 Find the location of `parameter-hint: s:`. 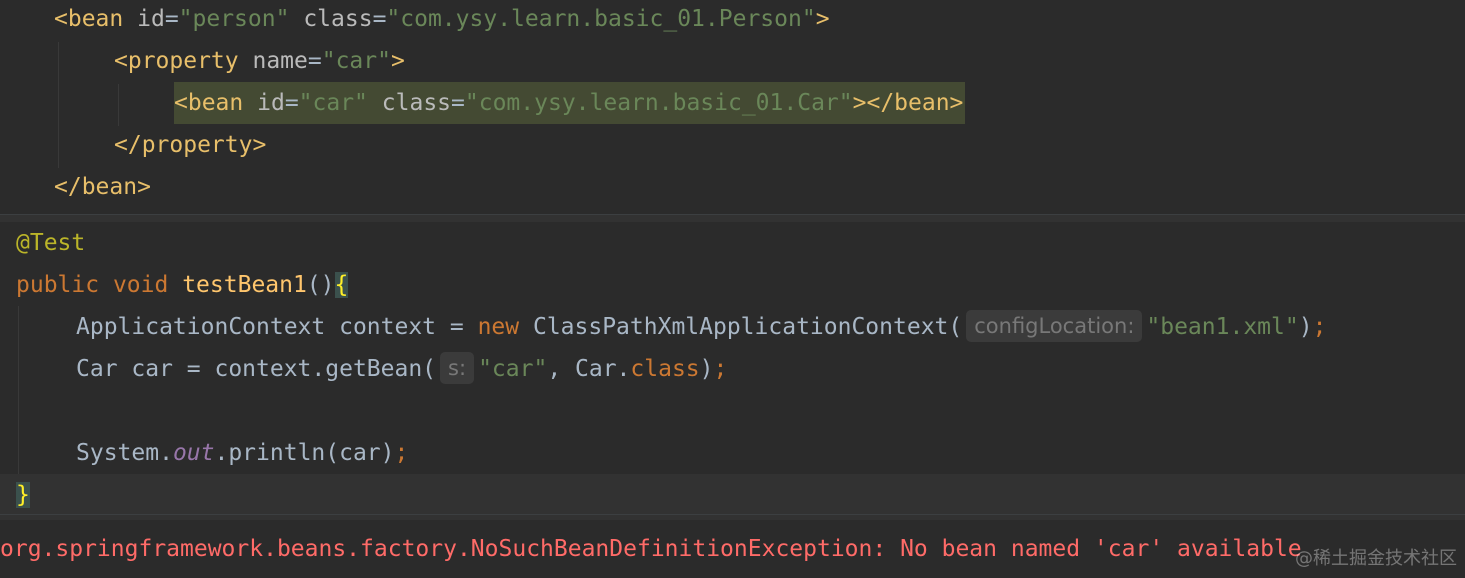

parameter-hint: s: is located at coordinates (457, 368).